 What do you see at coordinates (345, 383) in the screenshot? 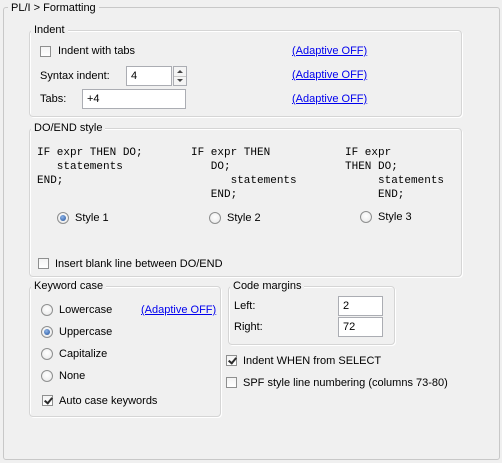
I see `spf-numbering-label: SPF style line numbering (columns 73-80)` at bounding box center [345, 383].